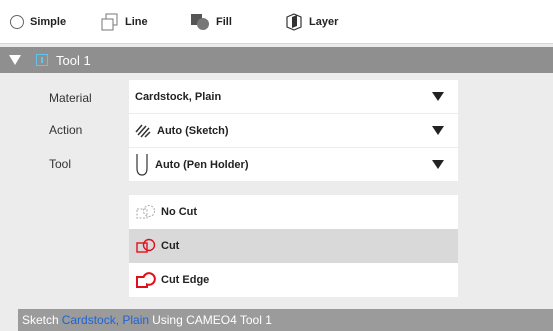 Image resolution: width=553 pixels, height=331 pixels. Describe the element at coordinates (293, 130) in the screenshot. I see `action-dropdown: Auto (Sketch)` at that location.